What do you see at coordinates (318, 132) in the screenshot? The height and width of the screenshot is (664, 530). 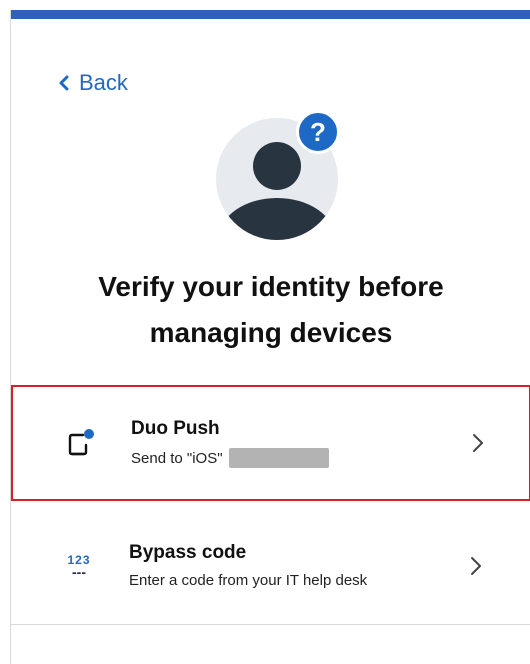 I see `question-badge-icon: ?` at bounding box center [318, 132].